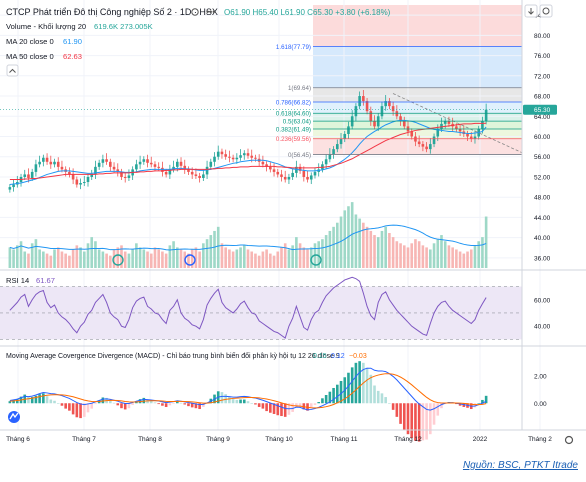 The height and width of the screenshot is (482, 586). I want to click on tradingview-logo, so click(14, 417).